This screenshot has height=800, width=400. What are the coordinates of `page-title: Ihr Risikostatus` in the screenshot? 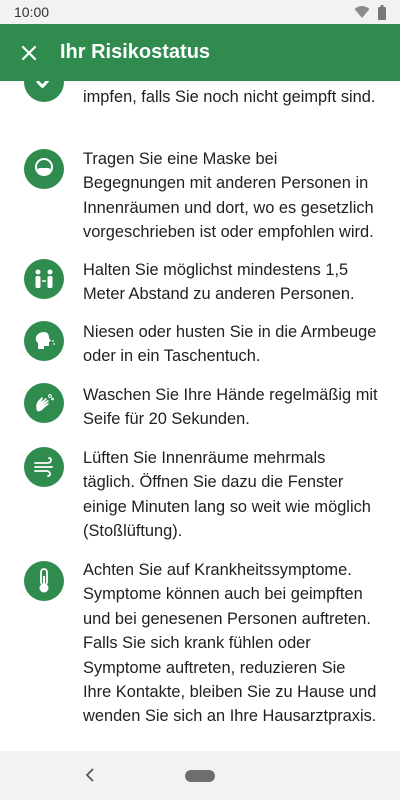 It's located at (135, 52).